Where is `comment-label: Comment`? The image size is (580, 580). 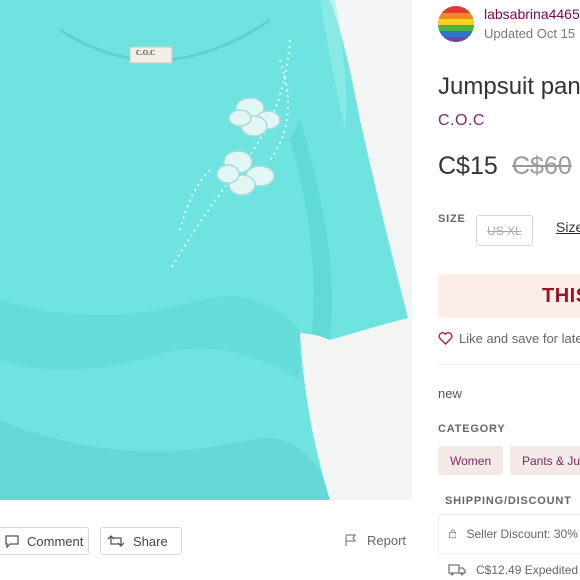 comment-label: Comment is located at coordinates (55, 541).